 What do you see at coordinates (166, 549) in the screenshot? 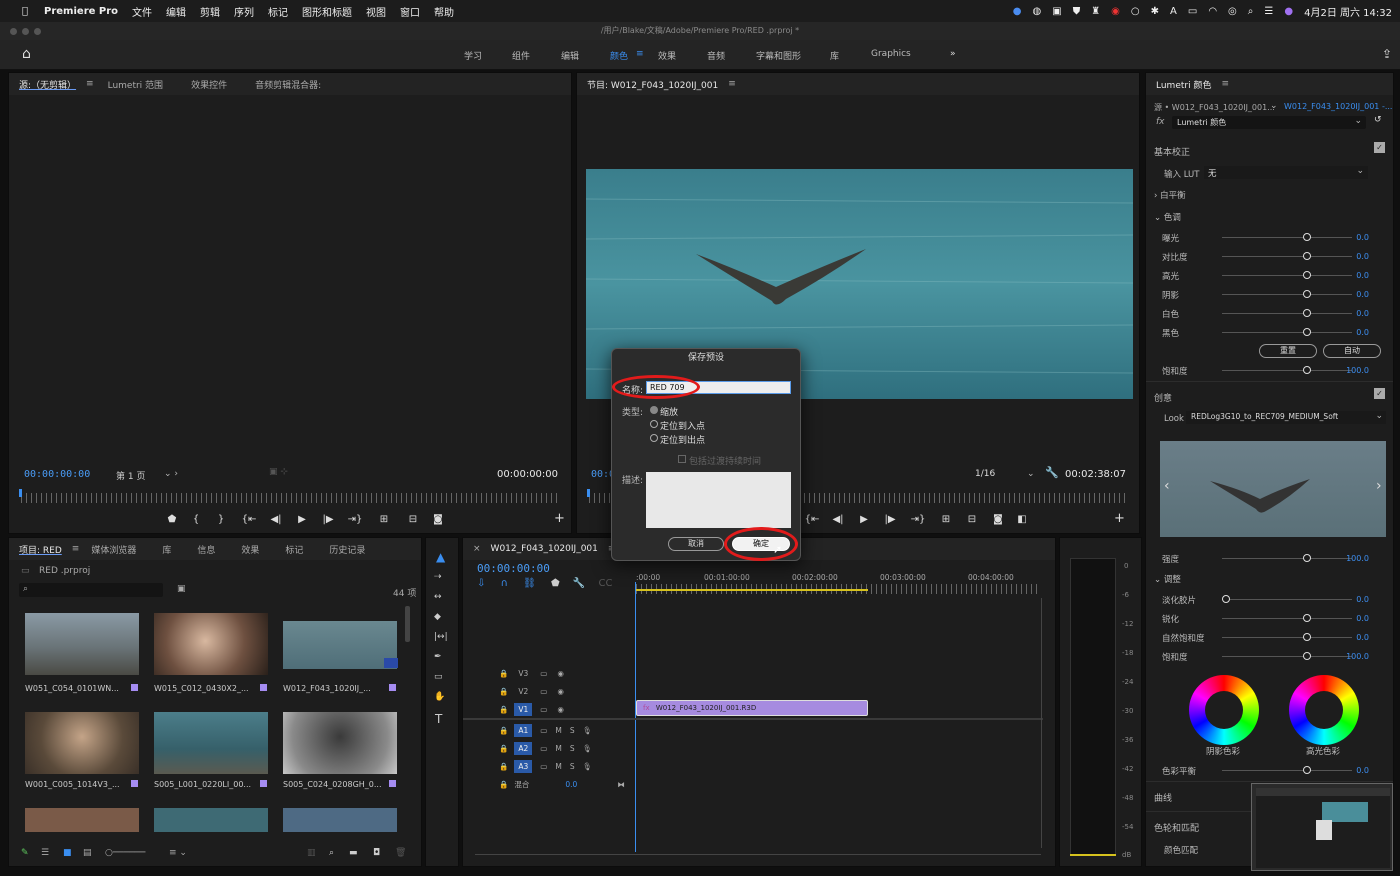
I see `tab-libraries: 库` at bounding box center [166, 549].